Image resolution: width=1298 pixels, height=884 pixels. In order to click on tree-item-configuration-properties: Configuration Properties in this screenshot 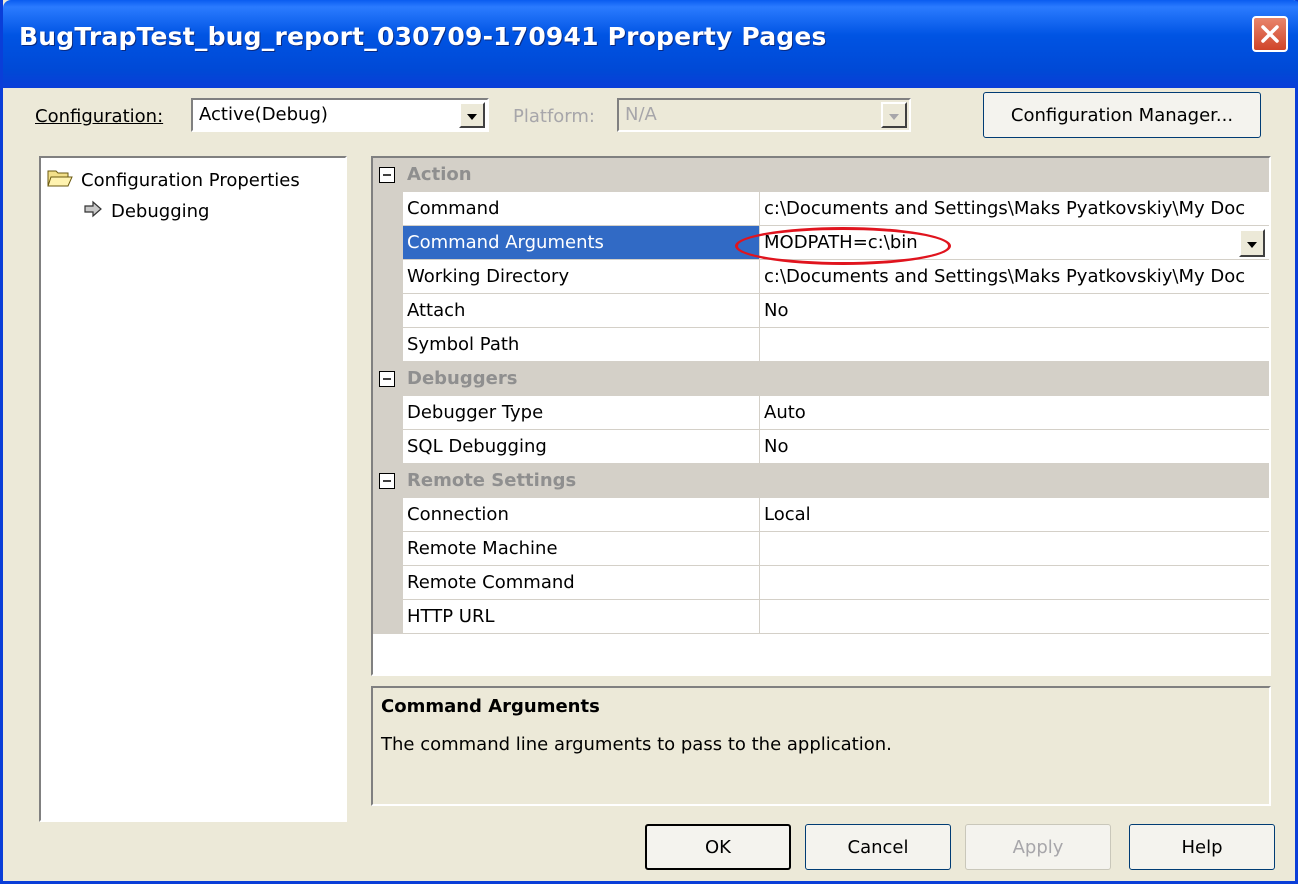, I will do `click(173, 180)`.